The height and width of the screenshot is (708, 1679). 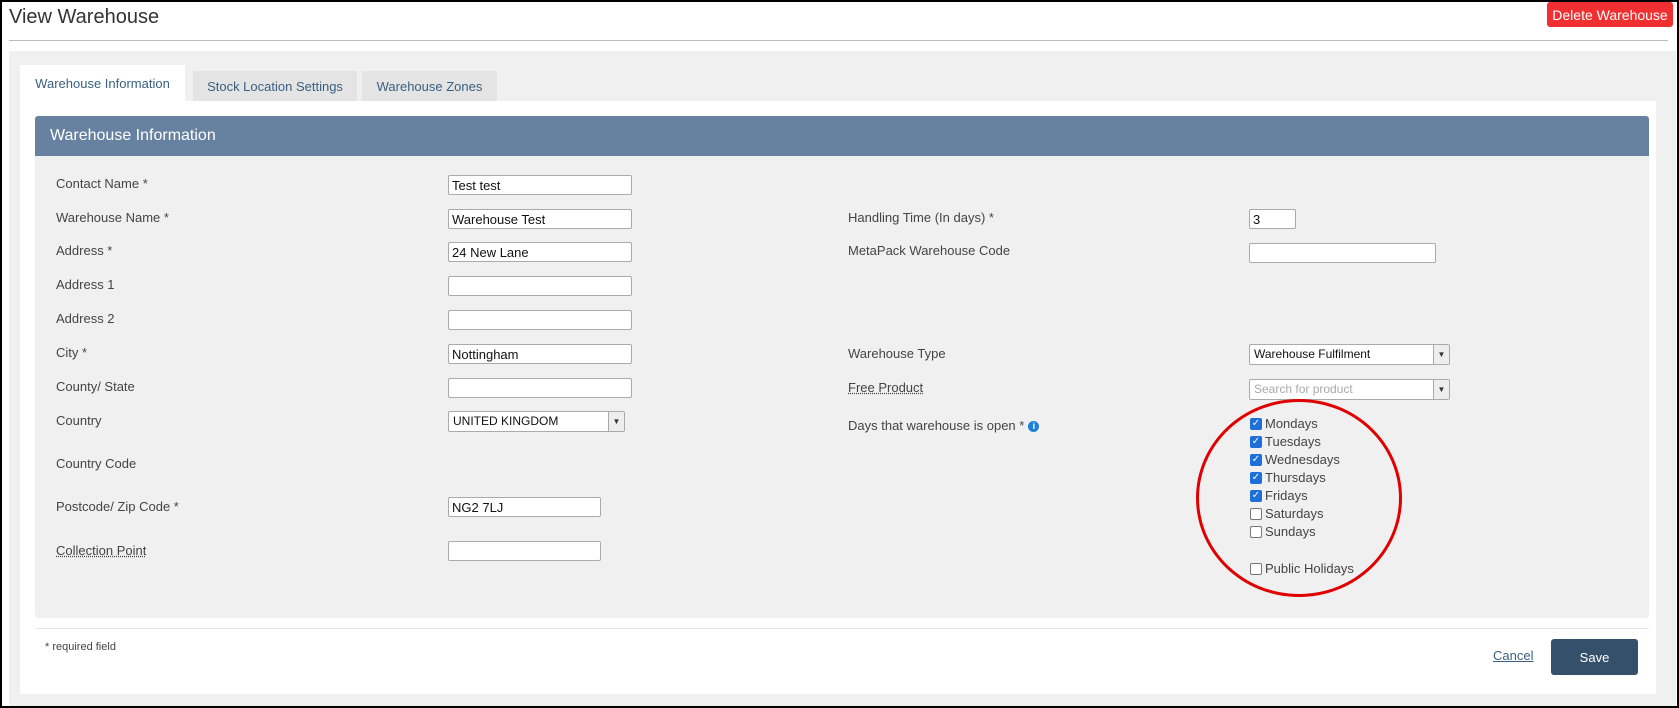 I want to click on county-input, so click(x=540, y=388).